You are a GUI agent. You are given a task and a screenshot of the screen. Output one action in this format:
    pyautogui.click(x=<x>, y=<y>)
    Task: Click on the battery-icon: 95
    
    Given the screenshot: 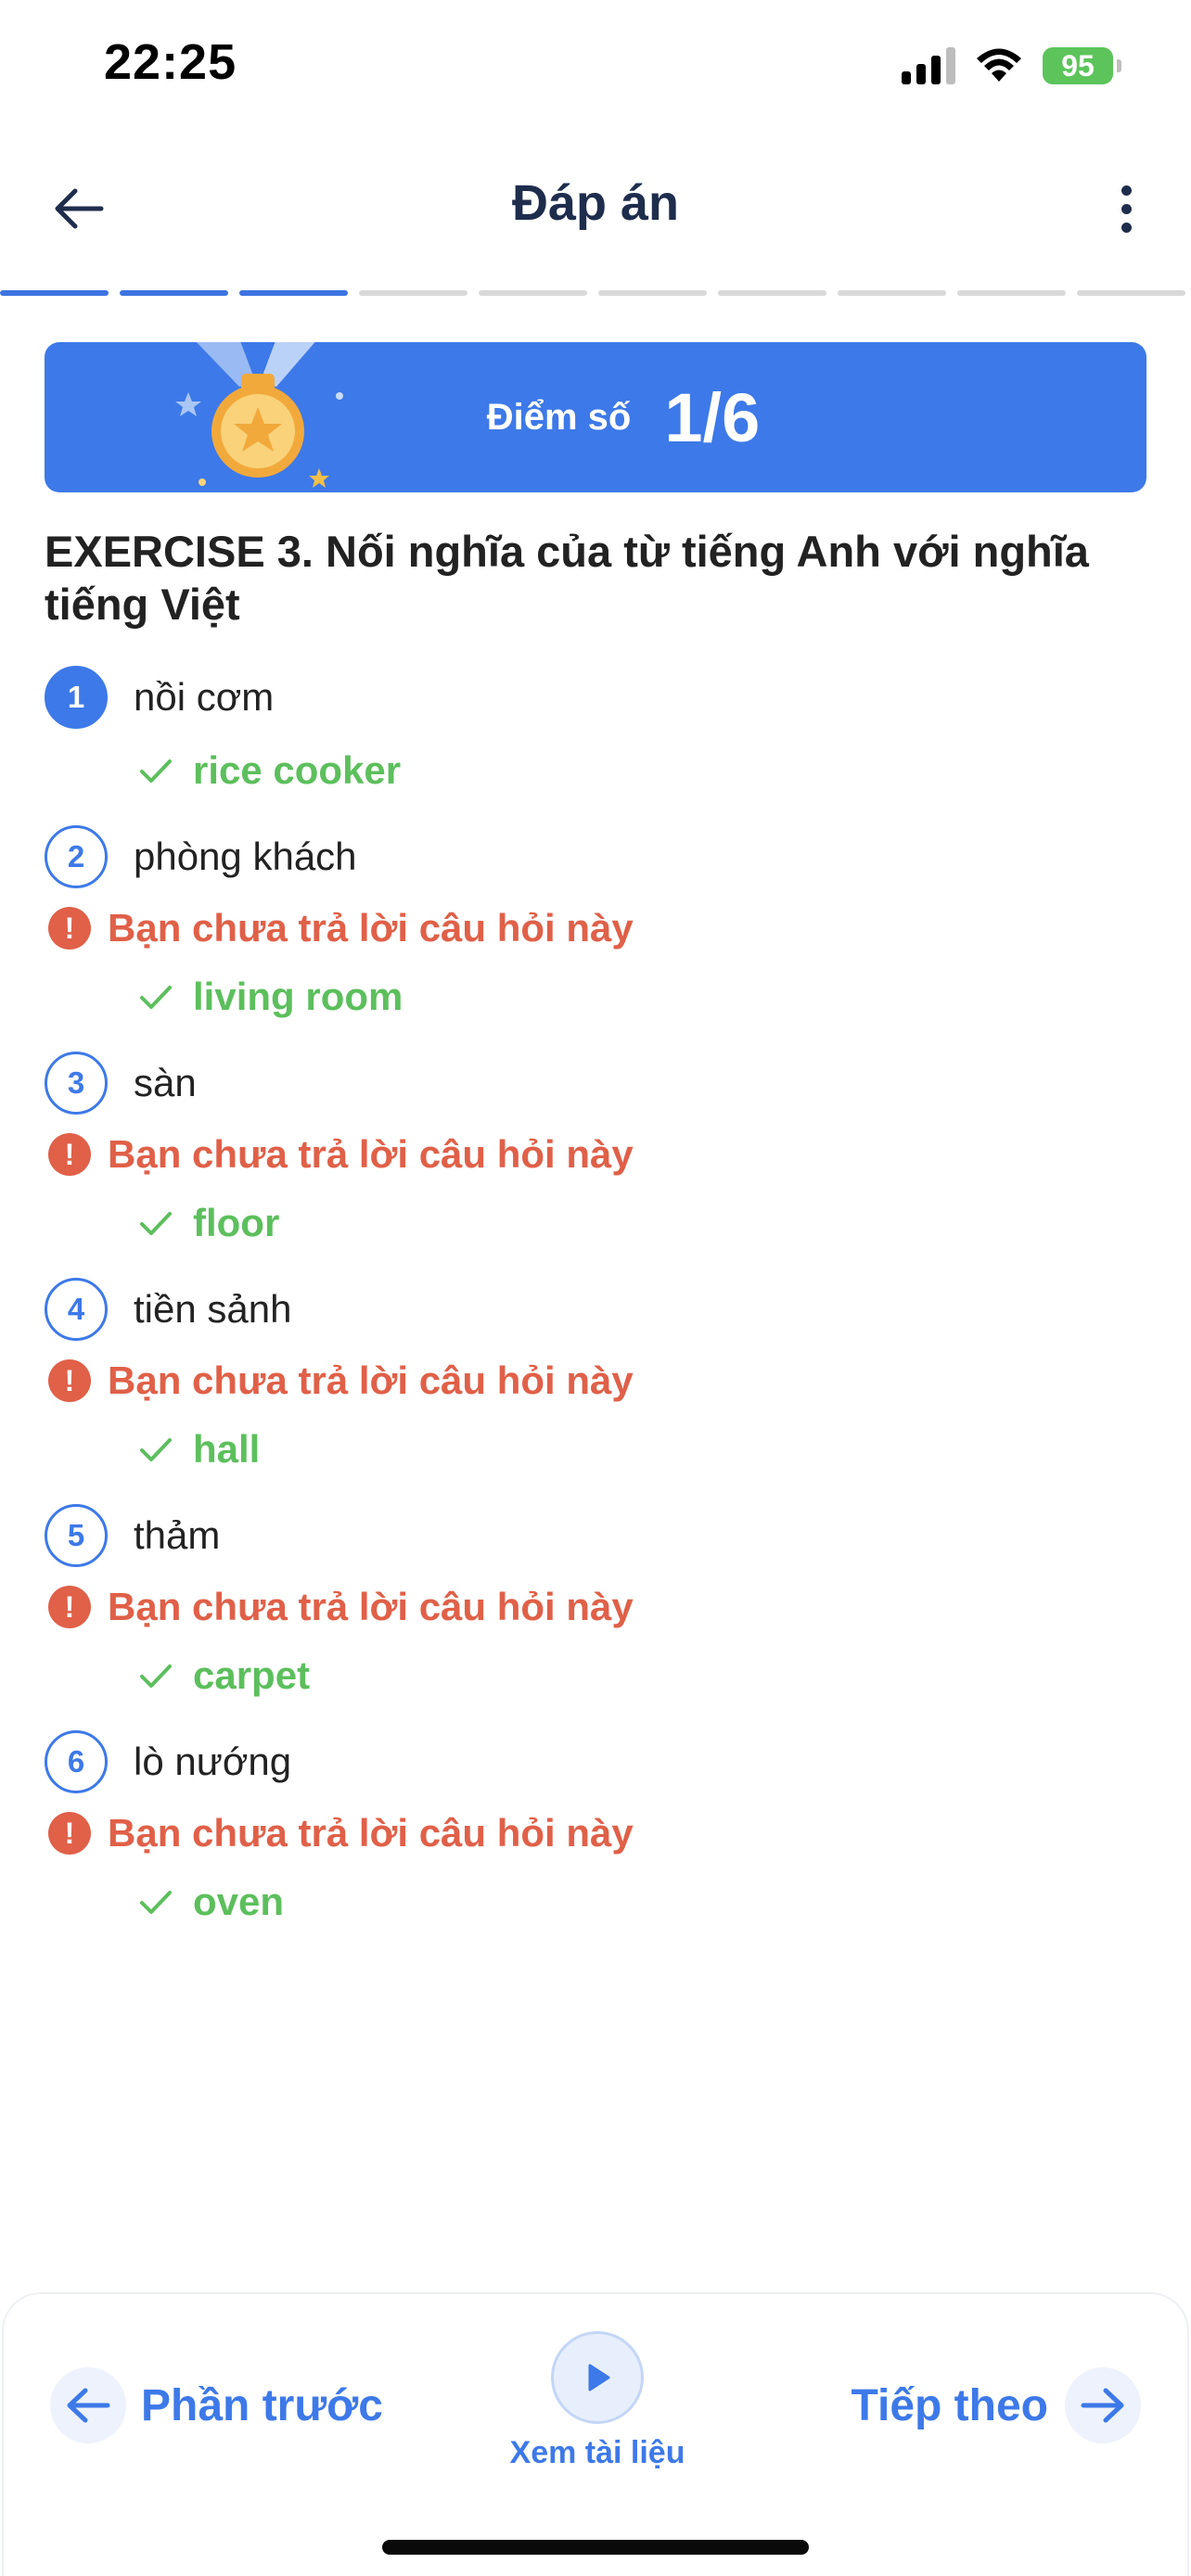 What is the action you would take?
    pyautogui.click(x=1082, y=66)
    